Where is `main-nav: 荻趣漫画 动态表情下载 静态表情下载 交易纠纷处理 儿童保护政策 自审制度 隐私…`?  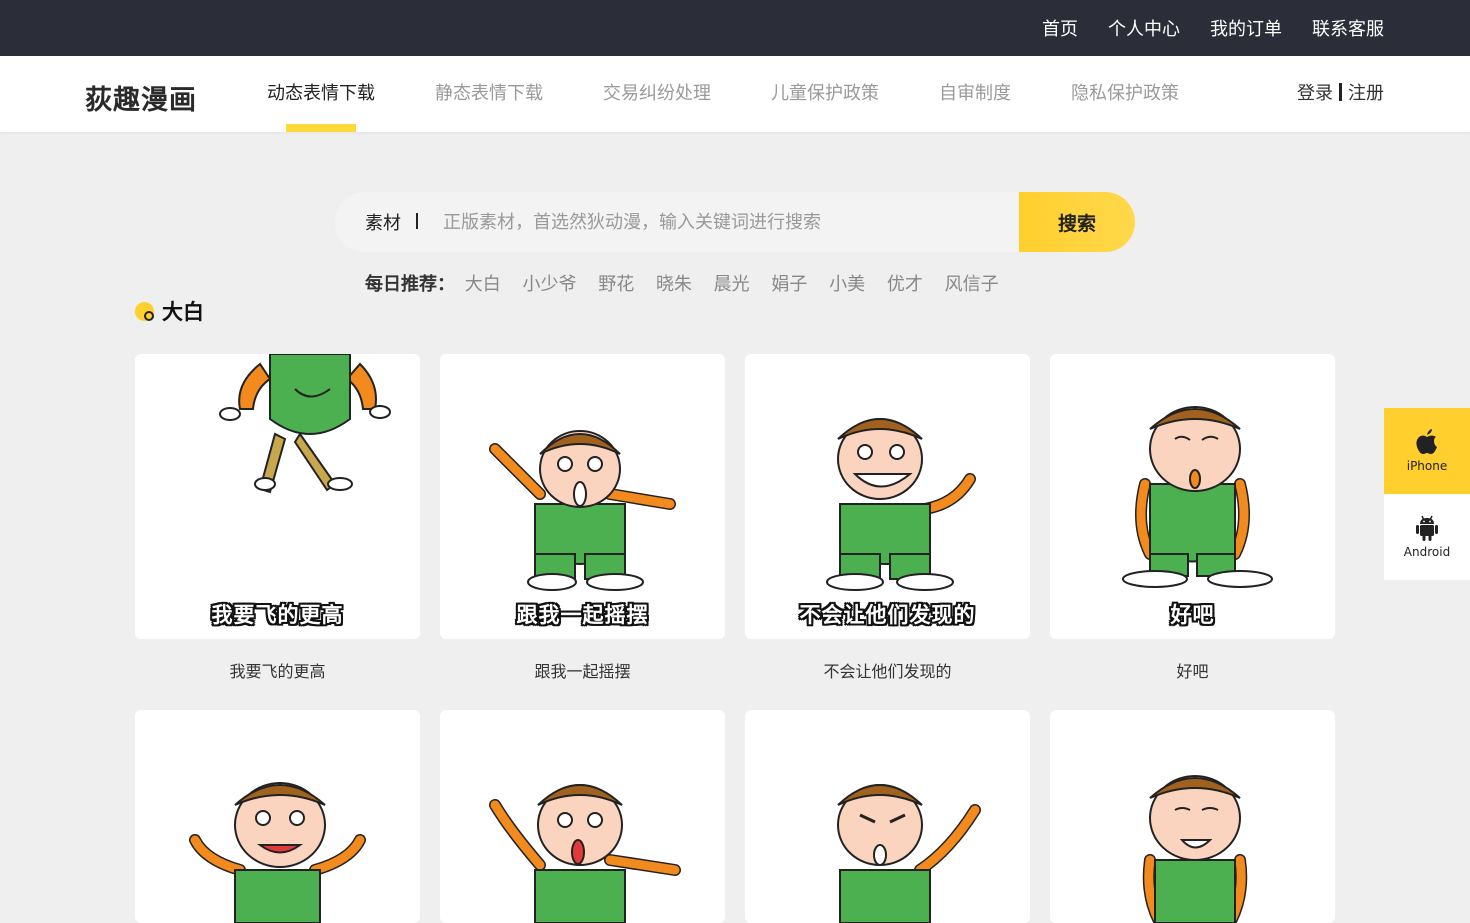 main-nav: 荻趣漫画 动态表情下载 静态表情下载 交易纠纷处理 儿童保护政策 自审制度 隐私… is located at coordinates (735, 94).